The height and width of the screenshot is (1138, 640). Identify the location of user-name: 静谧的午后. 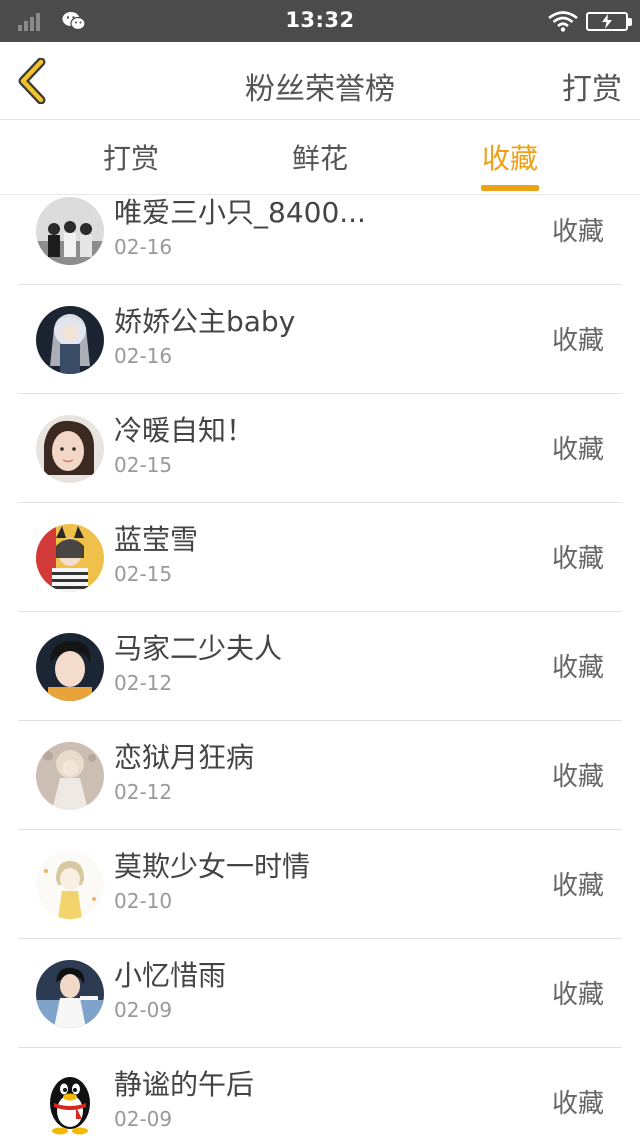
(184, 1084).